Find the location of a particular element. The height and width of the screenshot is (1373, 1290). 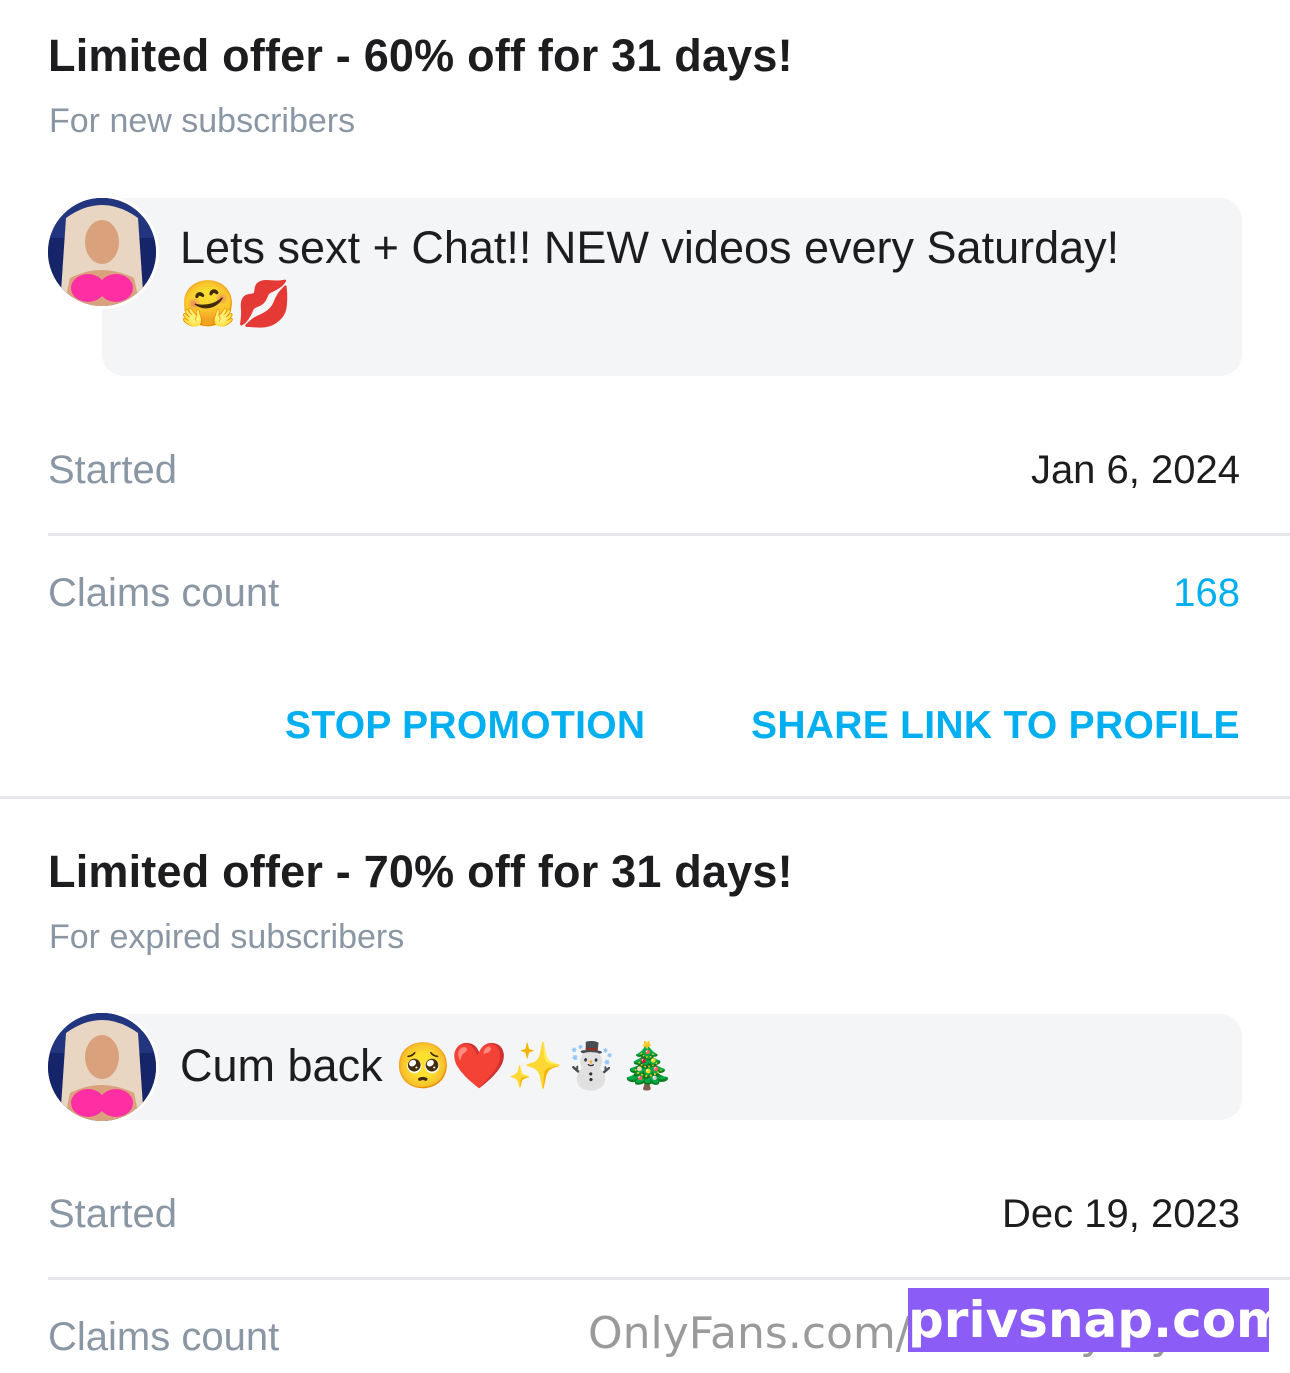

share-link-to-profile-button: SHARE LINK TO PROFILE is located at coordinates (995, 726).